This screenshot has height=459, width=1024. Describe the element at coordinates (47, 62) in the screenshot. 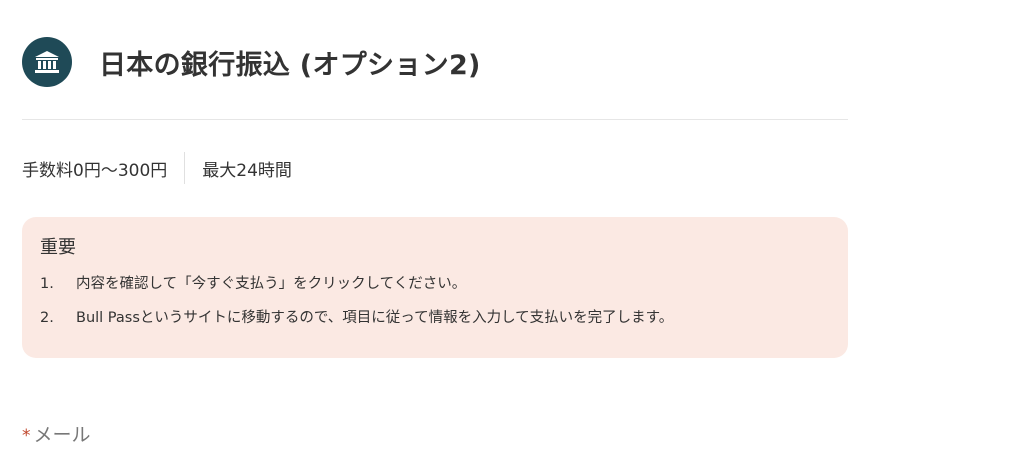

I see `bank-icon` at that location.